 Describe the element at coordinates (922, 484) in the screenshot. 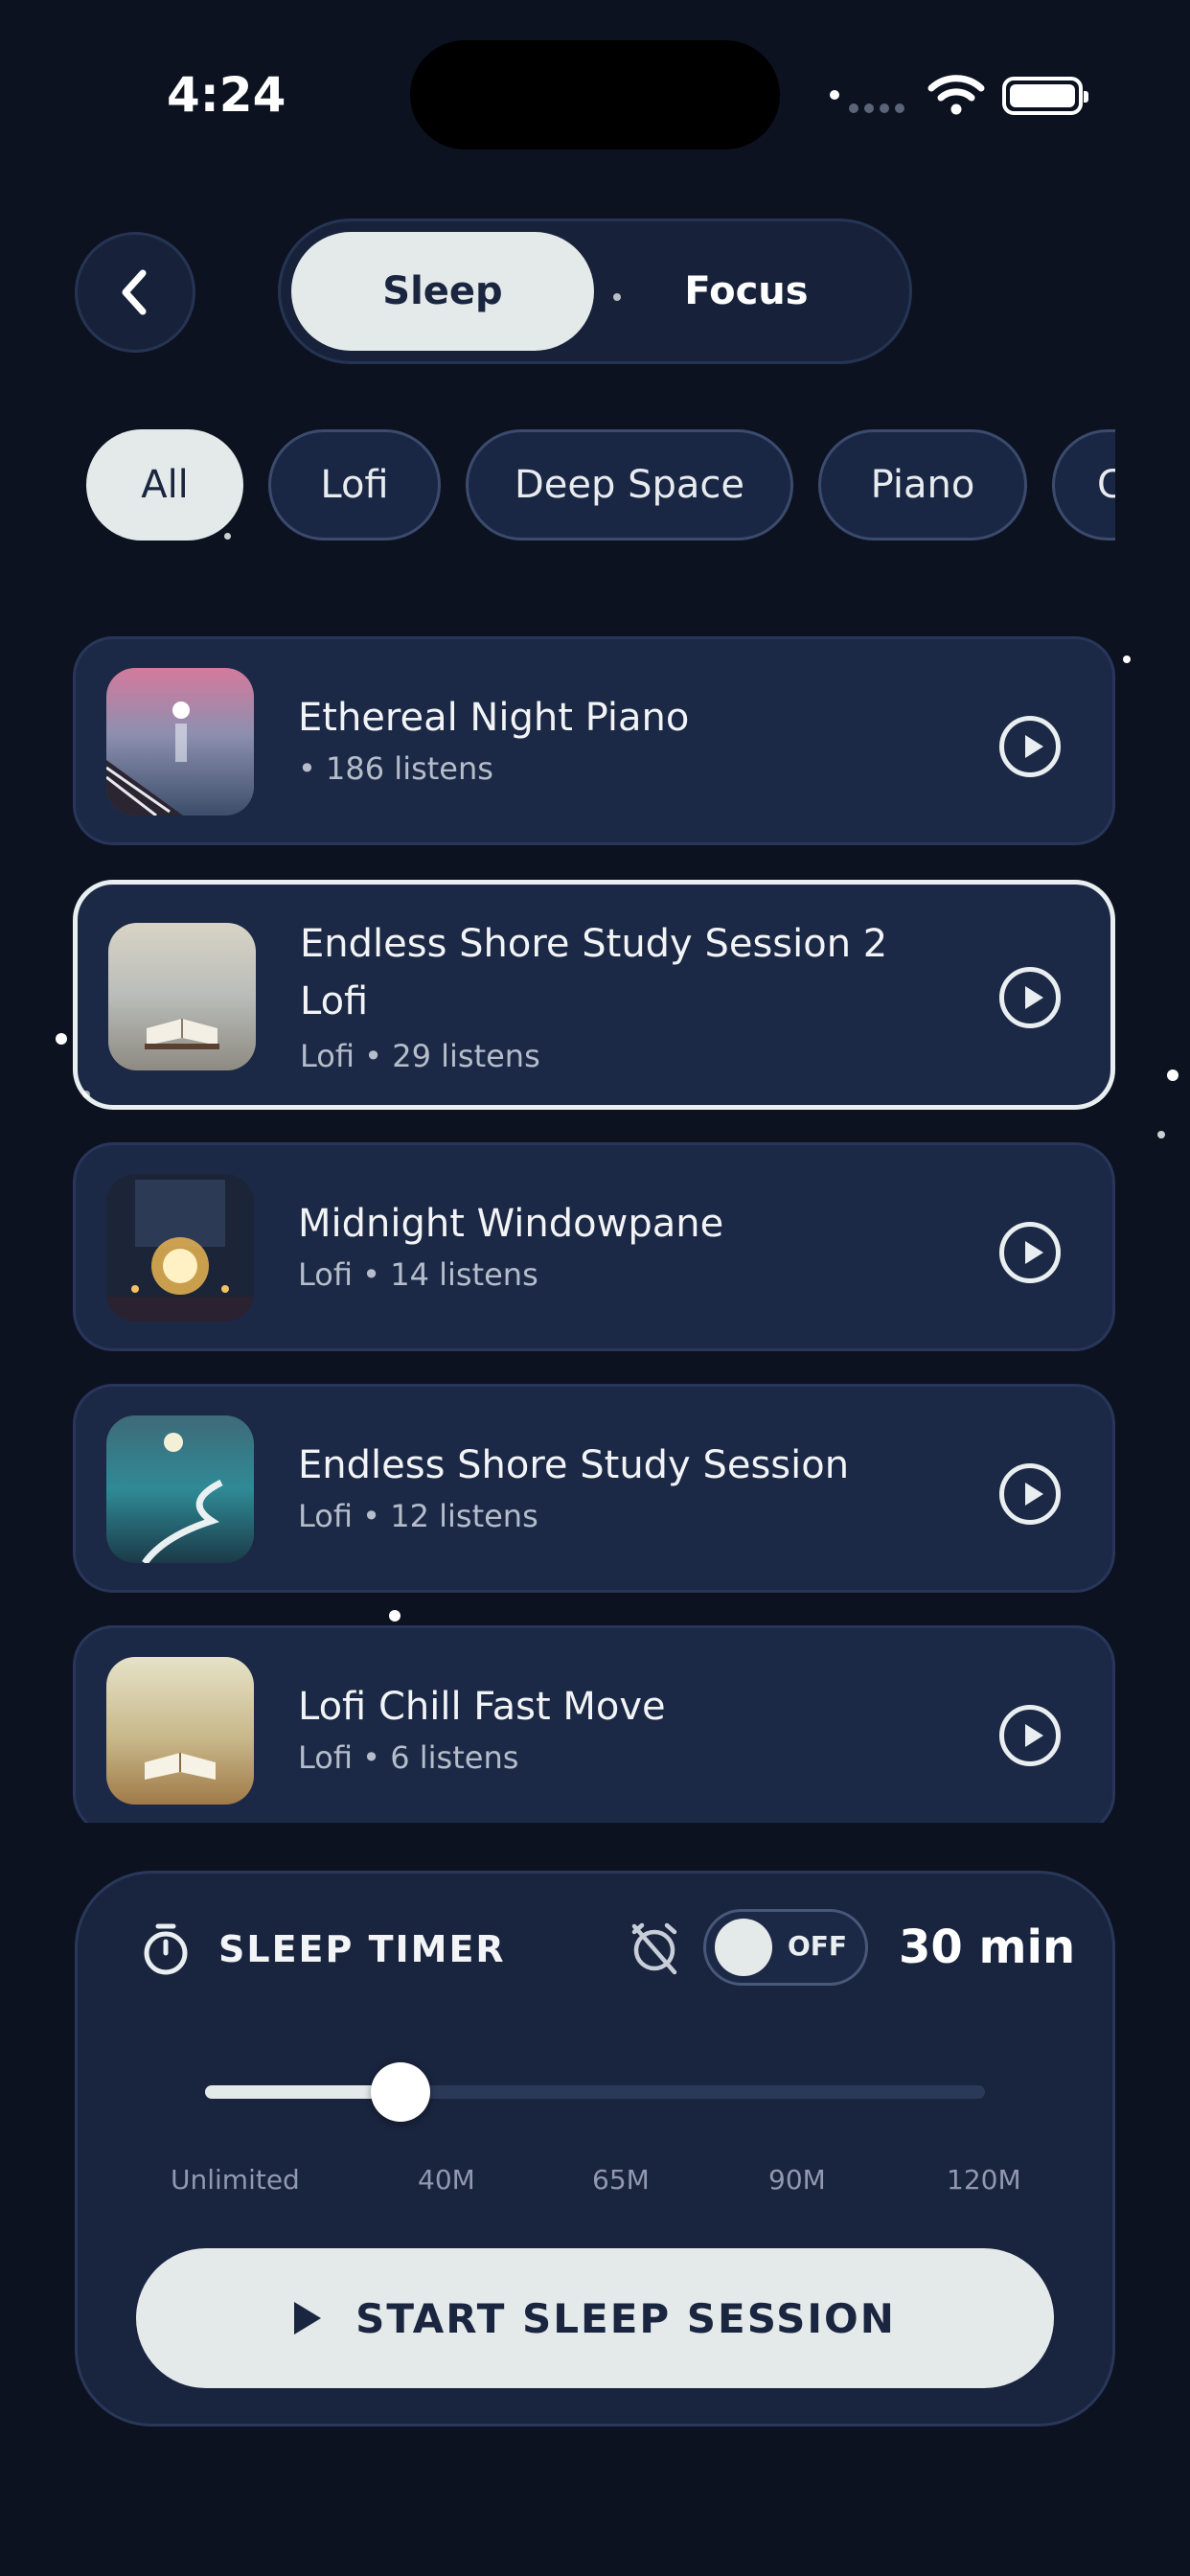

I see `chip-piano: Piano` at that location.